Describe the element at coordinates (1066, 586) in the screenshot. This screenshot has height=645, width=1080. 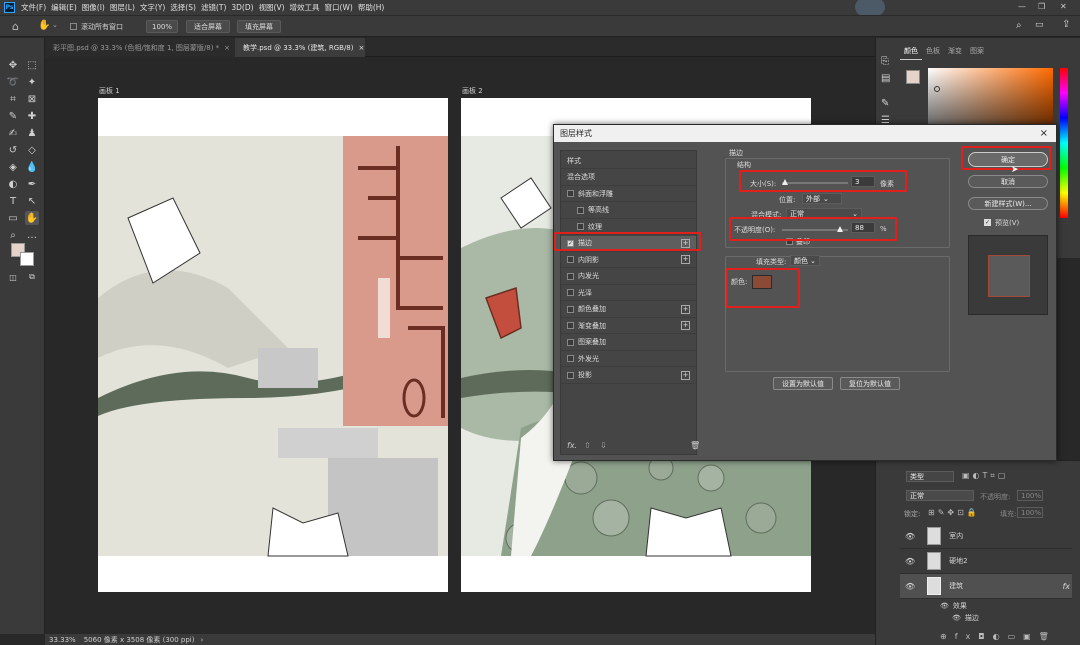
I see `fx-icon: fx` at that location.